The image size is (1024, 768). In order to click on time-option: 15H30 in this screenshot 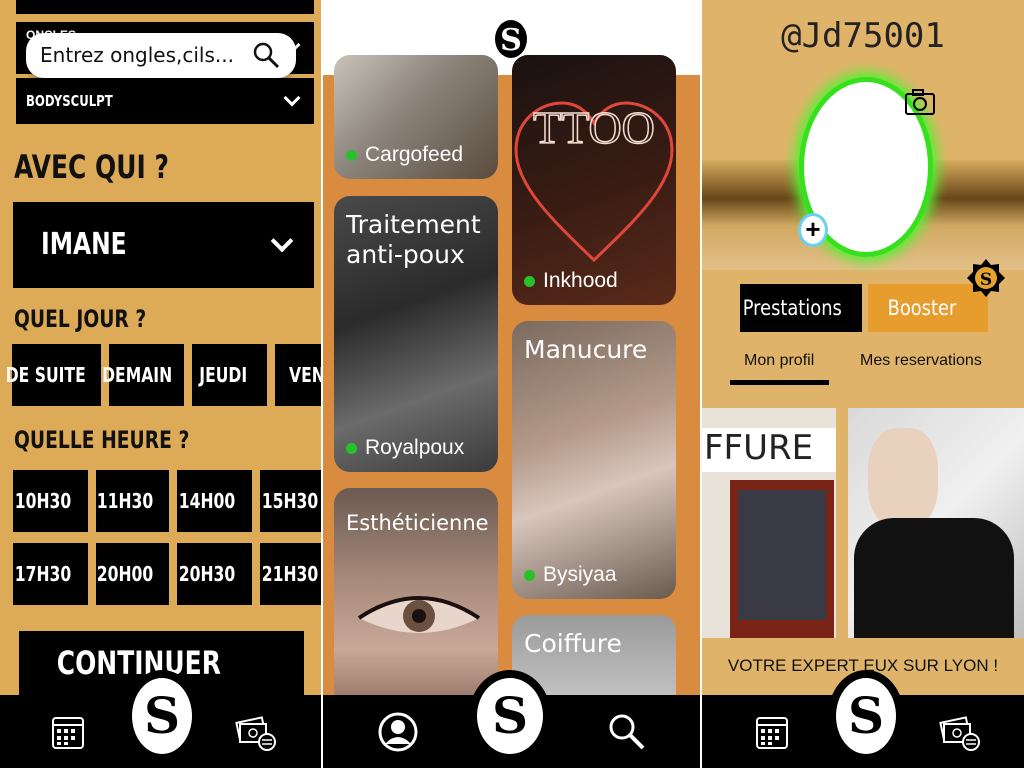, I will do `click(290, 501)`.